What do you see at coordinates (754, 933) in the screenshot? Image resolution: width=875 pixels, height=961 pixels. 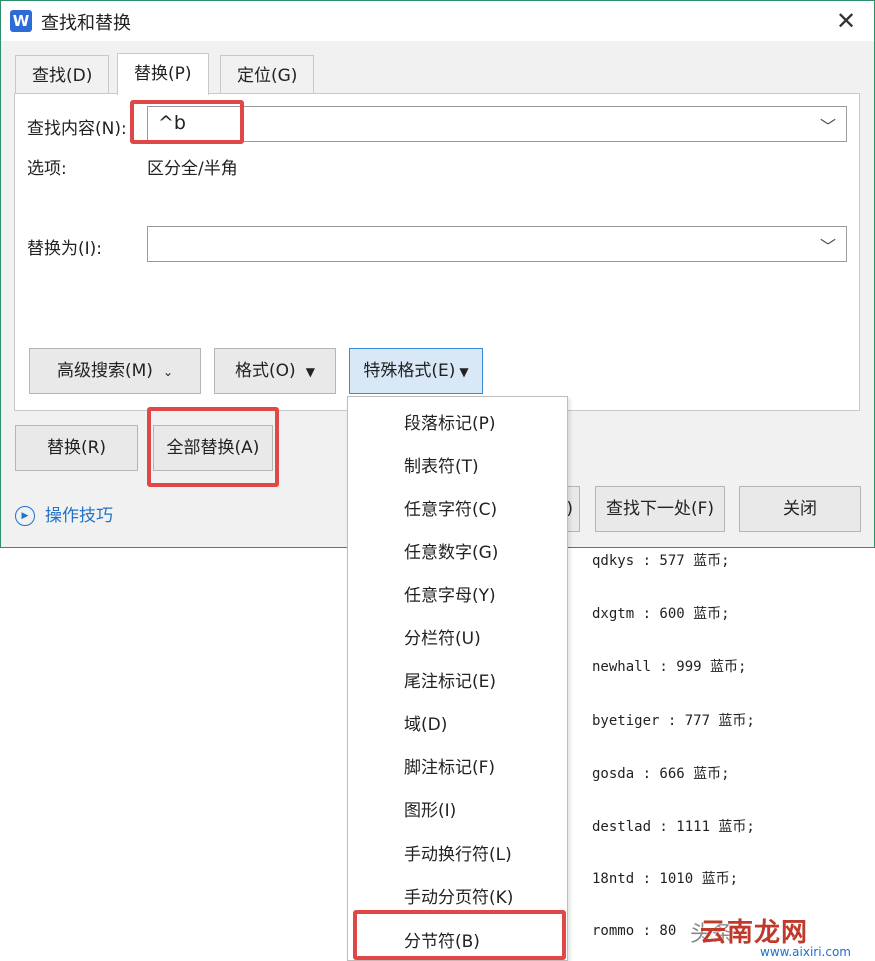 I see `watermark: 云南龙网` at bounding box center [754, 933].